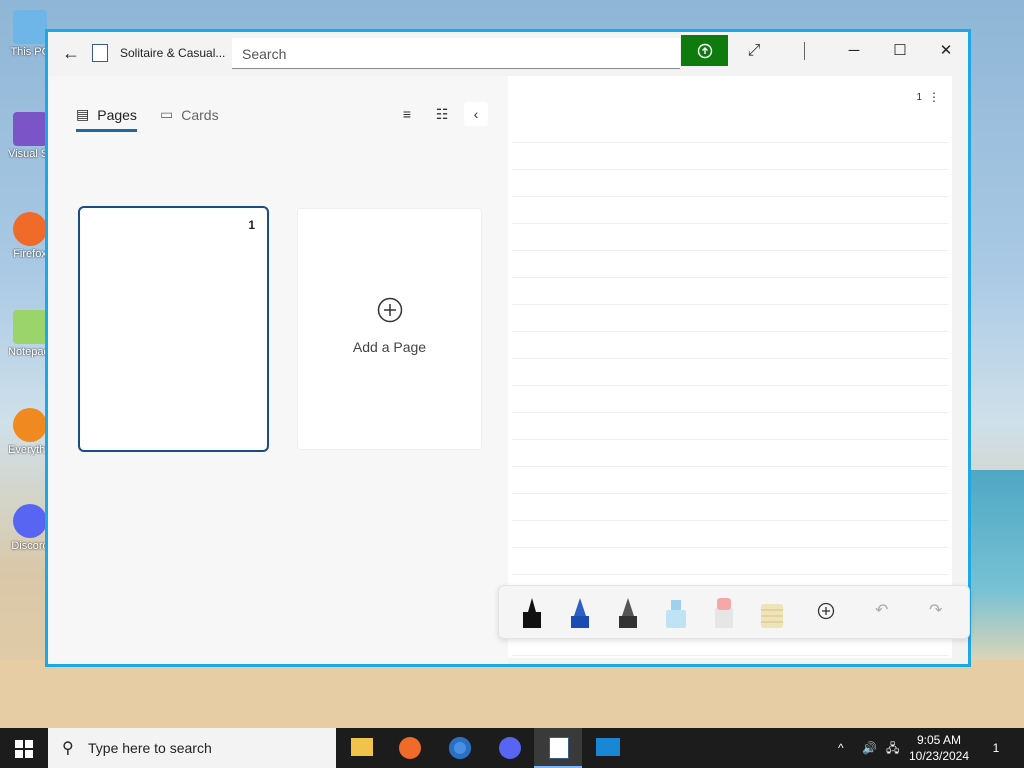 This screenshot has height=768, width=1024. Describe the element at coordinates (754, 52) in the screenshot. I see `fullscreen-icon: ⤢` at that location.